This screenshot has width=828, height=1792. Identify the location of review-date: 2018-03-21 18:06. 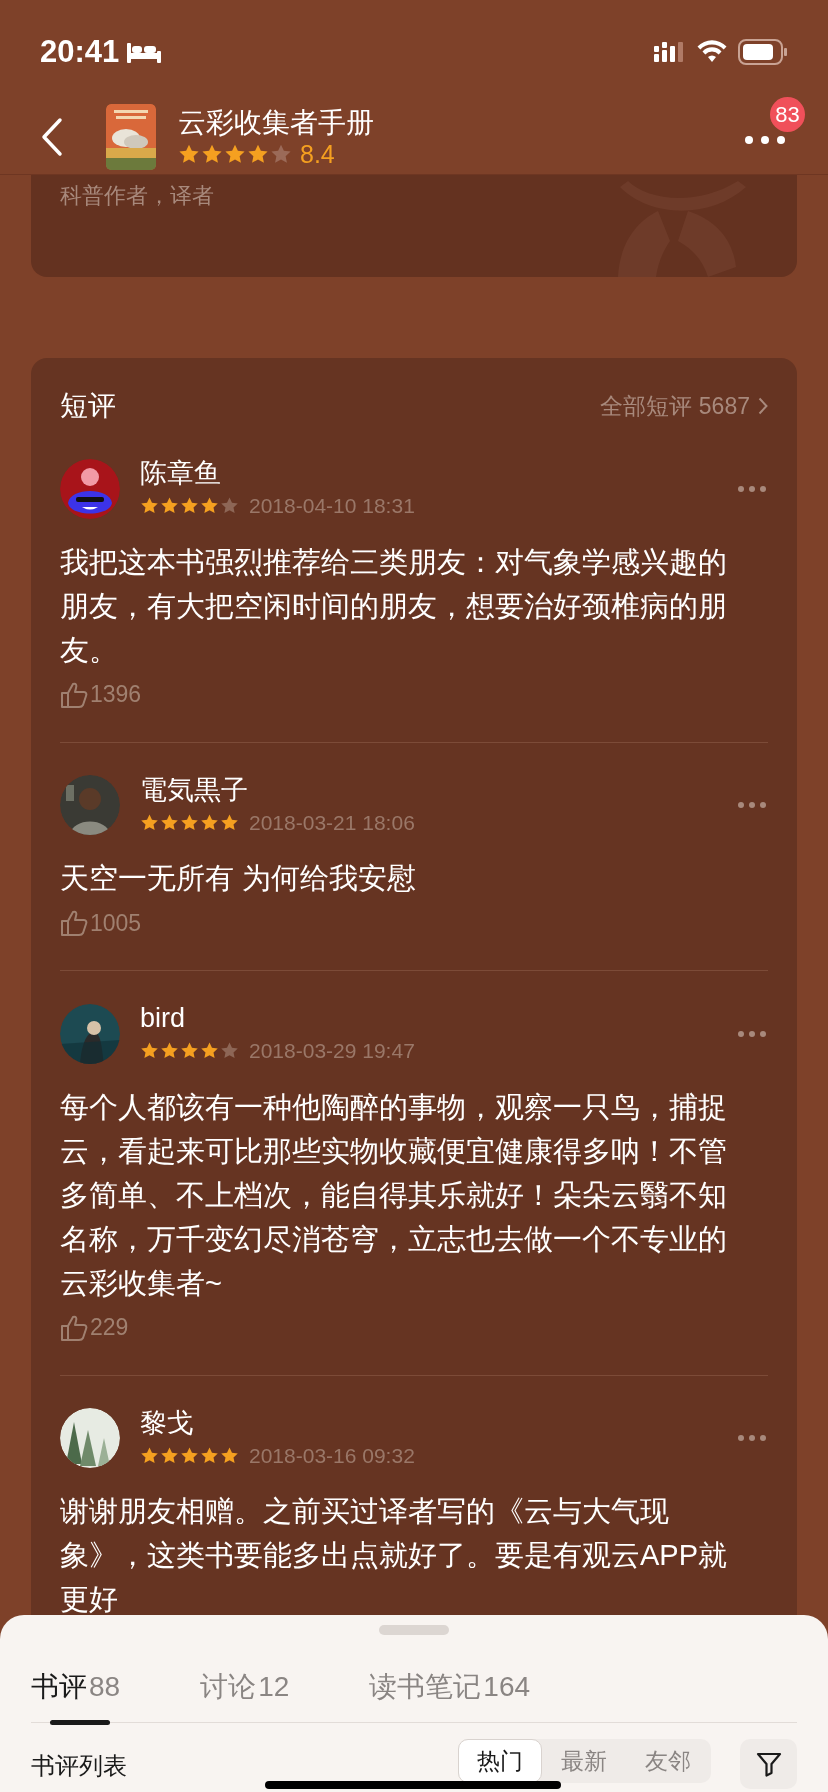
(332, 822).